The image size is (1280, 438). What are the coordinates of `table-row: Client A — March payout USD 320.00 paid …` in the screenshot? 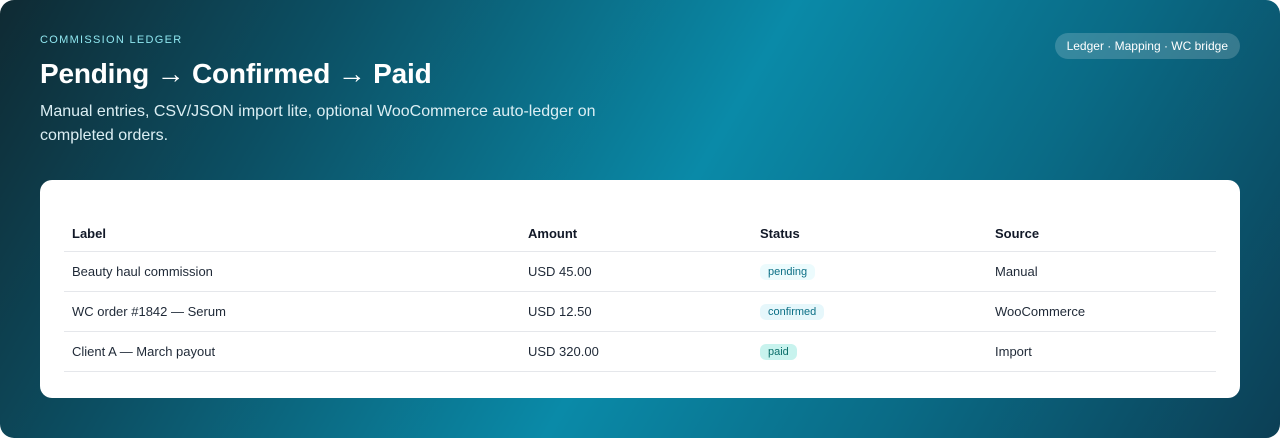 It's located at (640, 351).